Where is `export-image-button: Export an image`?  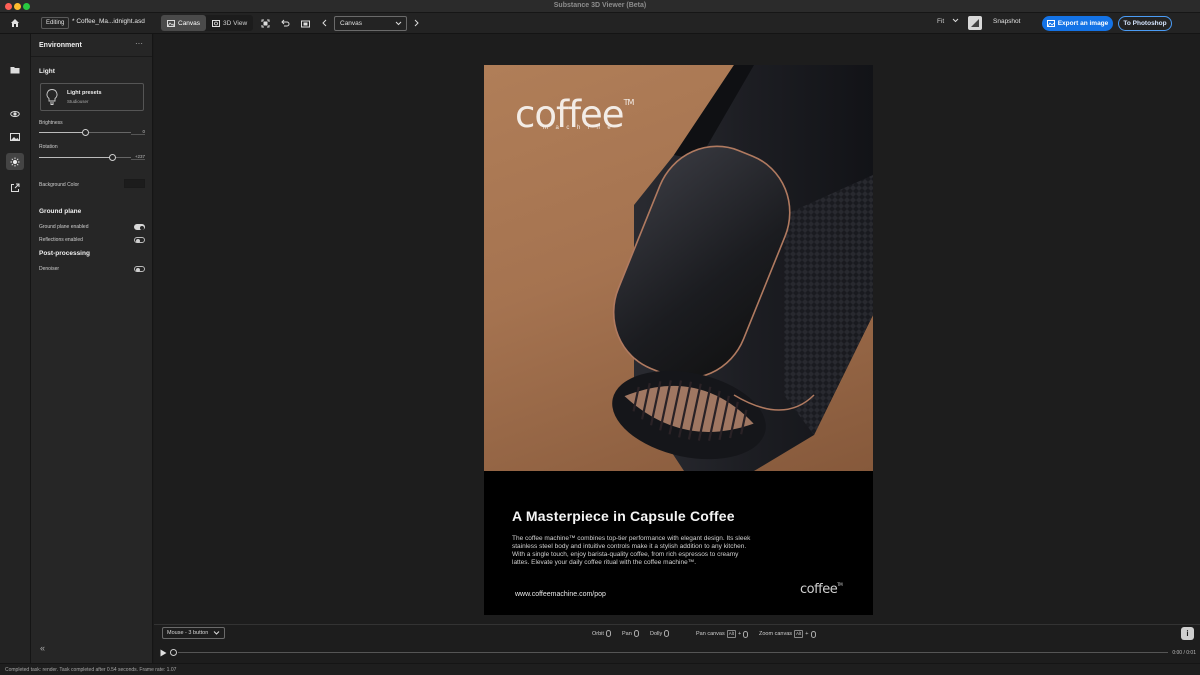
export-image-button: Export an image is located at coordinates (1077, 23).